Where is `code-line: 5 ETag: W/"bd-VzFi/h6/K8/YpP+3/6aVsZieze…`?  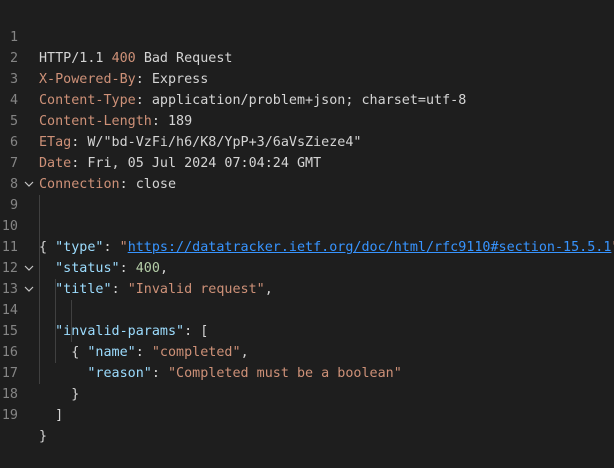
code-line: 5 ETag: W/"bd-VzFi/h6/K8/YpP+3/6aVsZieze… is located at coordinates (307, 120).